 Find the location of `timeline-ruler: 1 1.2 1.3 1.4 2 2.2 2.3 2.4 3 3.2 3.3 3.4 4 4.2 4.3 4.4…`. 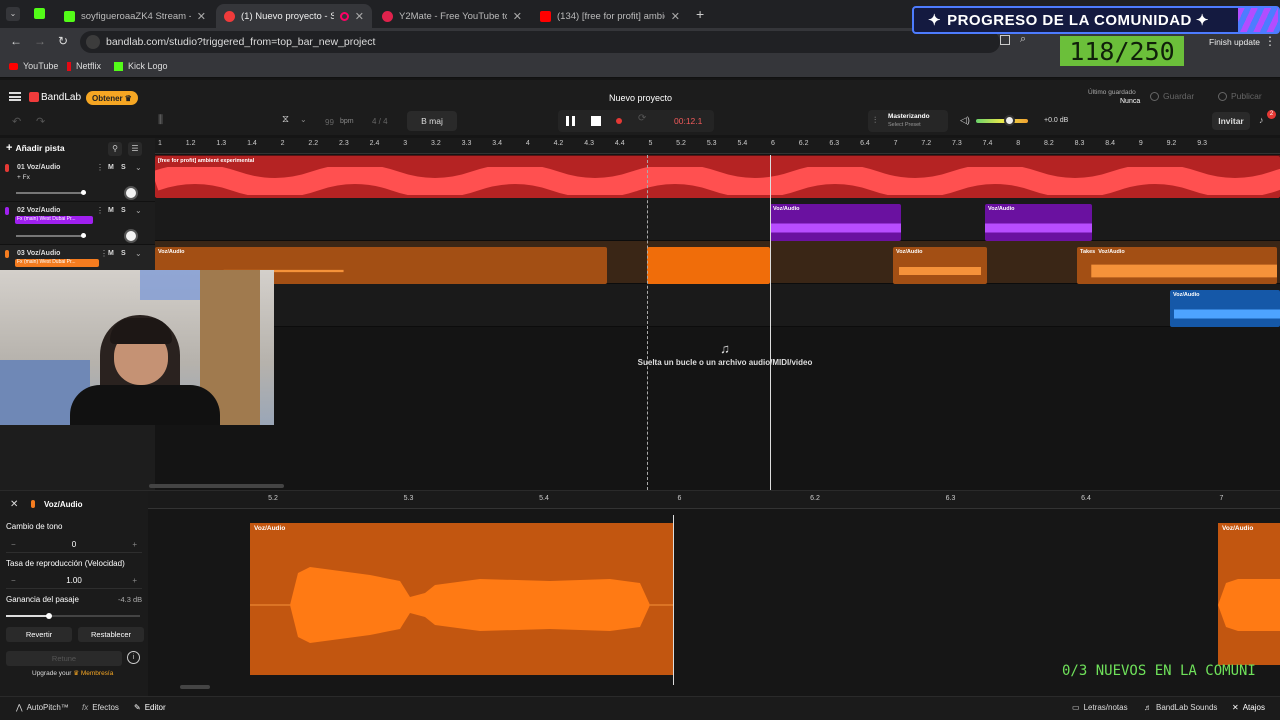

timeline-ruler: 1 1.2 1.3 1.4 2 2.2 2.3 2.4 3 3.2 3.3 3.4 4 4.2 4.3 4.4… is located at coordinates (717, 146).